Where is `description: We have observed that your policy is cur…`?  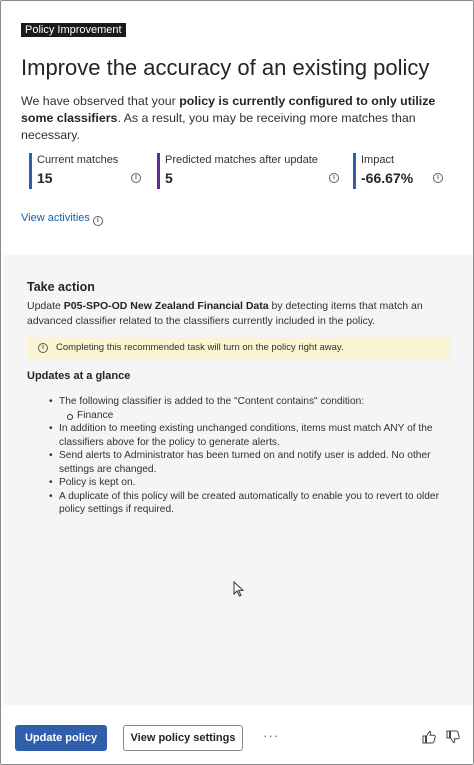
description: We have observed that your policy is cur… is located at coordinates (241, 118).